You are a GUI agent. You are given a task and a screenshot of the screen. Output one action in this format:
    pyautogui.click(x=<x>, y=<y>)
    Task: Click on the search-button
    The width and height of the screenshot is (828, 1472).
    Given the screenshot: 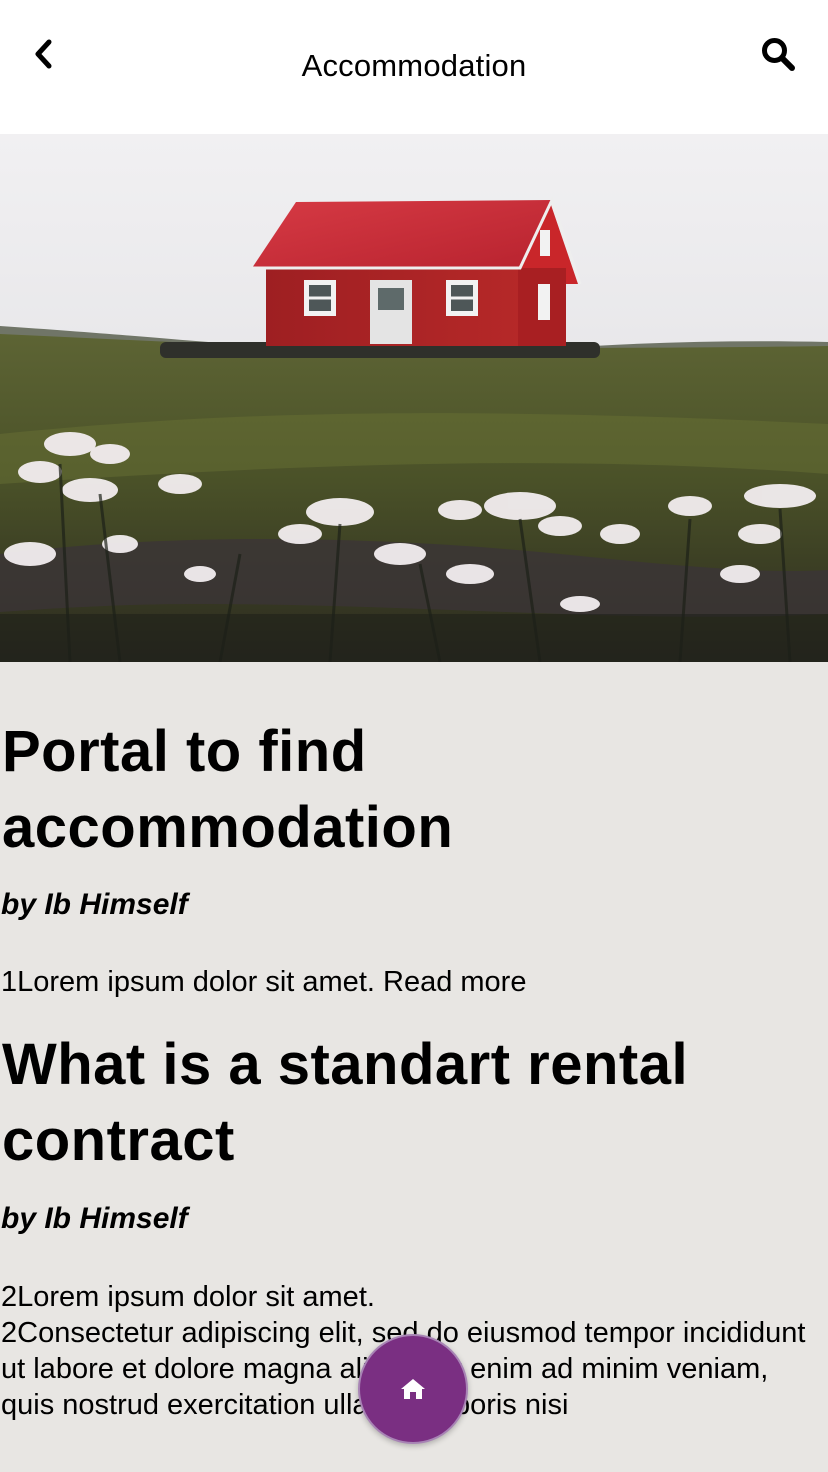 What is the action you would take?
    pyautogui.click(x=778, y=54)
    